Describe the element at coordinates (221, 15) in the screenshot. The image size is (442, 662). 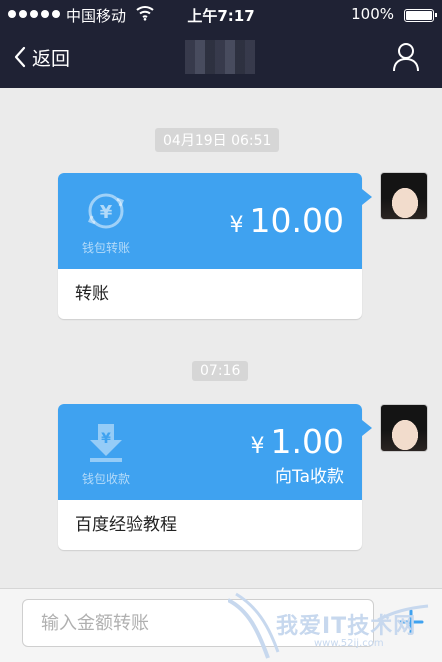
I see `status-bar: 中国移动 上午7:17 100%` at that location.